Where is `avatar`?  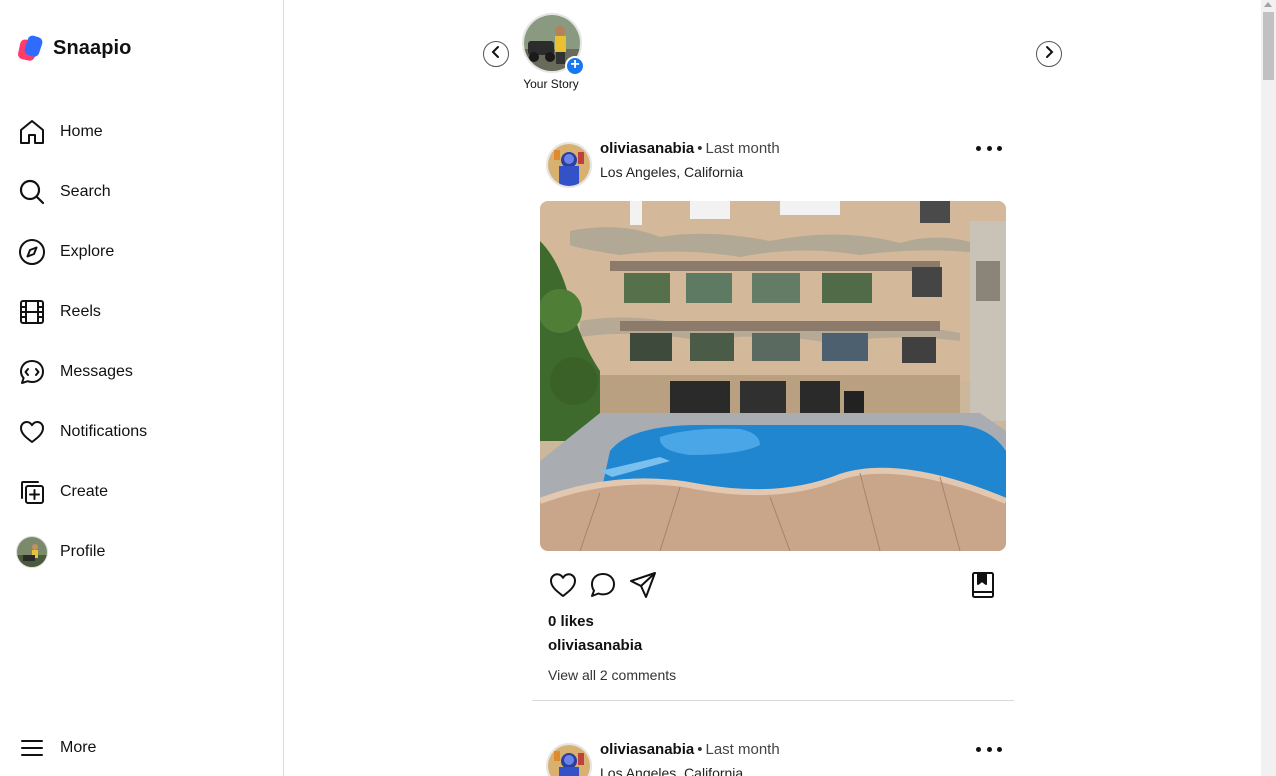
avatar is located at coordinates (32, 552).